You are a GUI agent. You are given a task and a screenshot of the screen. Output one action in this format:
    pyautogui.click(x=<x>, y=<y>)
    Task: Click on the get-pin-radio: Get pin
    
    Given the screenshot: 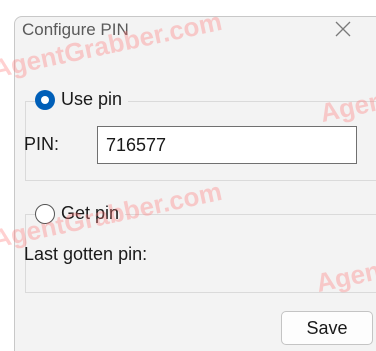 What is the action you would take?
    pyautogui.click(x=80, y=213)
    